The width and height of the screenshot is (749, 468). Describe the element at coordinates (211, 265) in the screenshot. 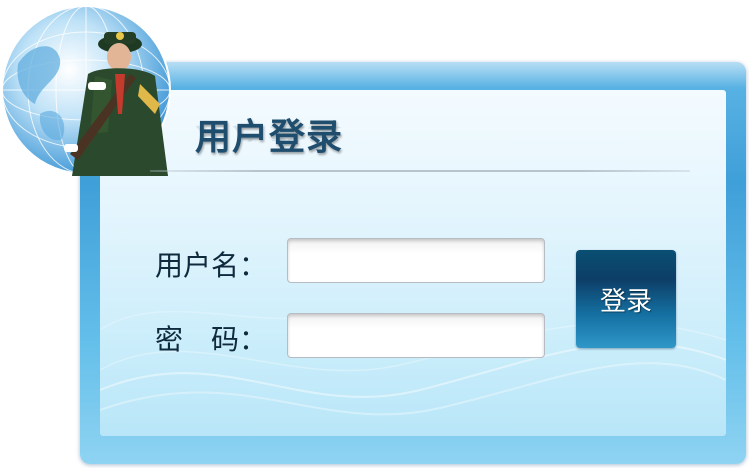

I see `username-label: 用户名：` at that location.